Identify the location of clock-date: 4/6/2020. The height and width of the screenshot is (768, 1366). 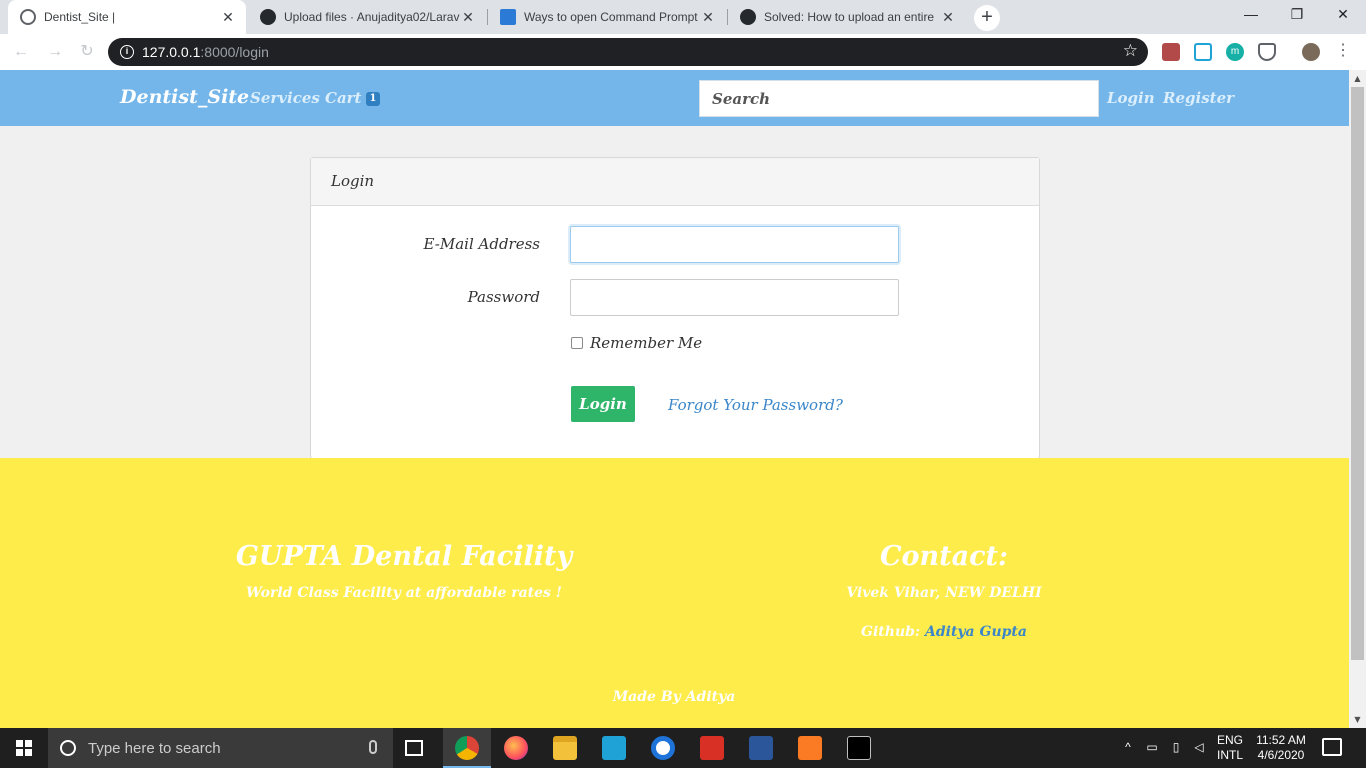
(1281, 755).